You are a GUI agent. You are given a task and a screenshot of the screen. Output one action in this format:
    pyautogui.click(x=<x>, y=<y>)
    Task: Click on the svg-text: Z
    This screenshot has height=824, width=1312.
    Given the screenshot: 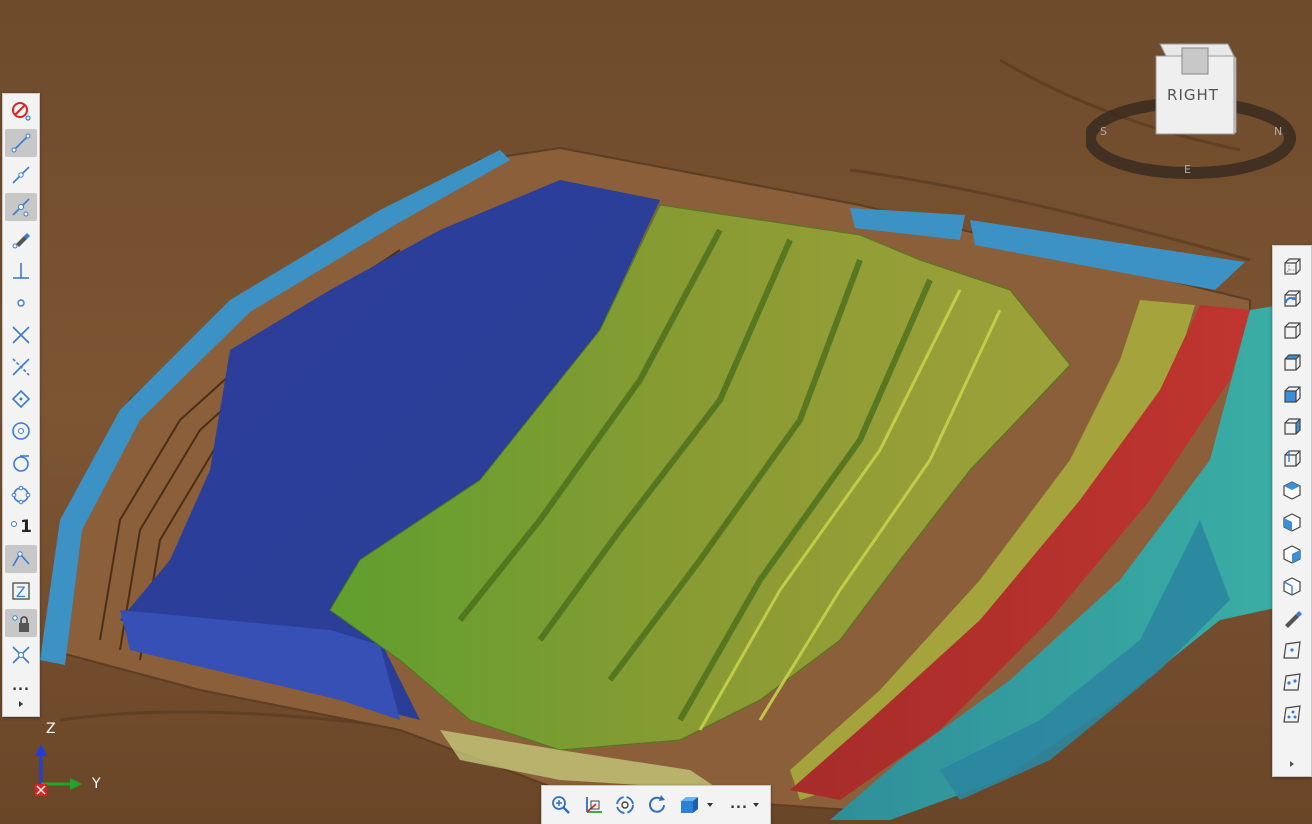 What is the action you would take?
    pyautogui.click(x=21, y=593)
    